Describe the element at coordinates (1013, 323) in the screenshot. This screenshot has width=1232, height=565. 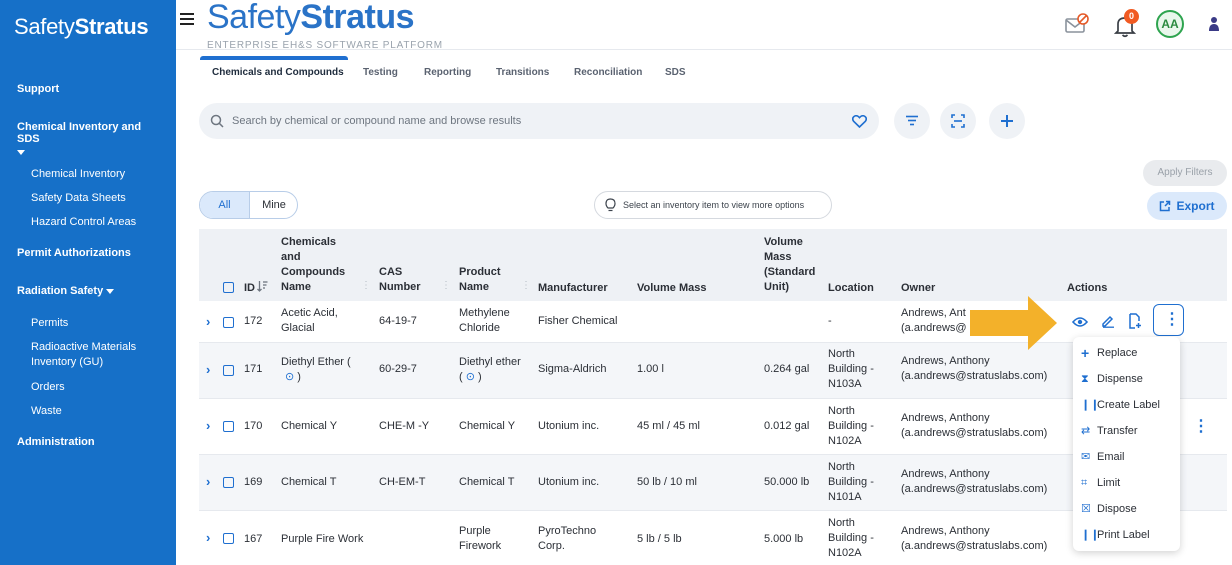
I see `callout-arrow-icon` at that location.